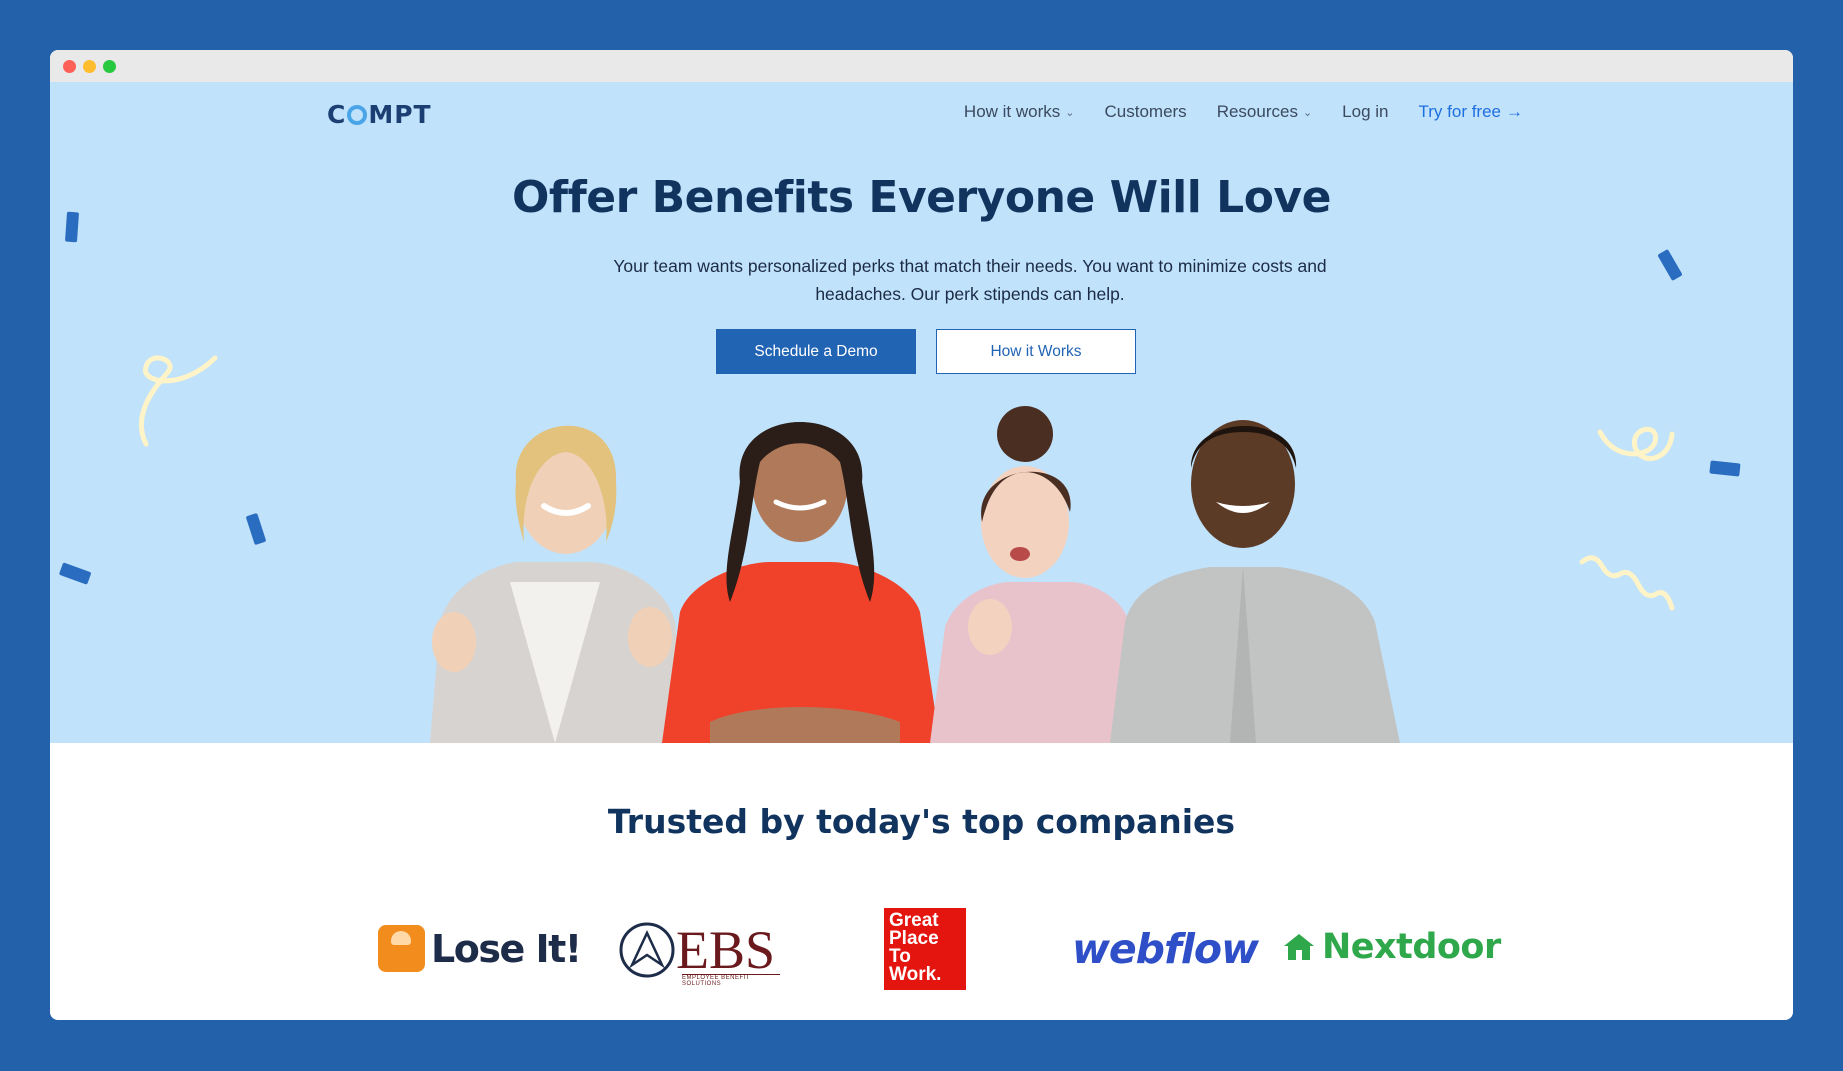 The image size is (1843, 1071). What do you see at coordinates (981, 197) in the screenshot?
I see `headline-highlight: Everyone` at bounding box center [981, 197].